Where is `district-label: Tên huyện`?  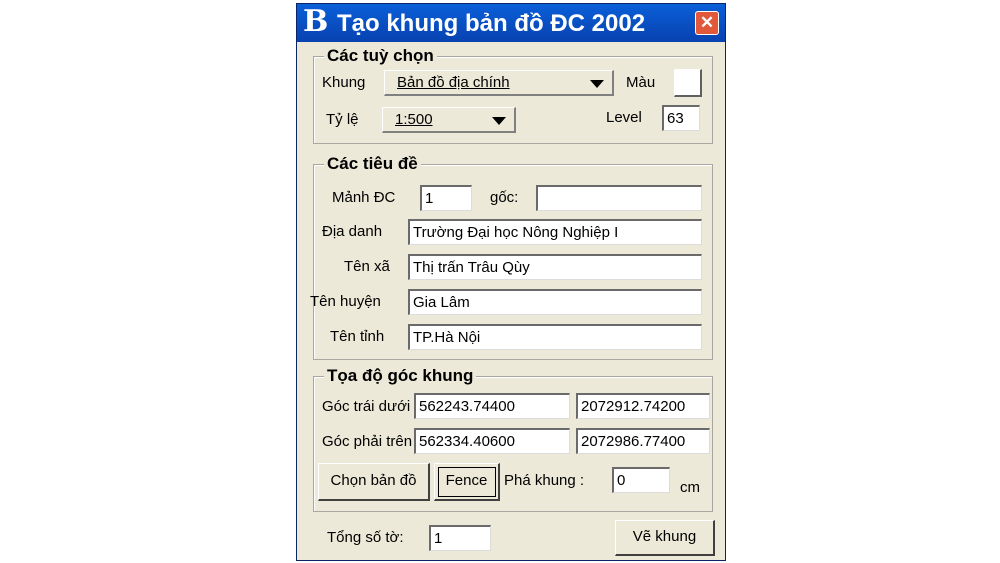 district-label: Tên huyện is located at coordinates (345, 301).